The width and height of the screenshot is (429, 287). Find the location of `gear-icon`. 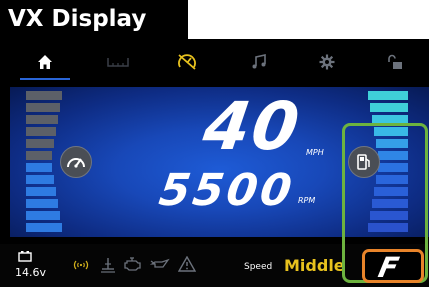

gear-icon is located at coordinates (327, 62).